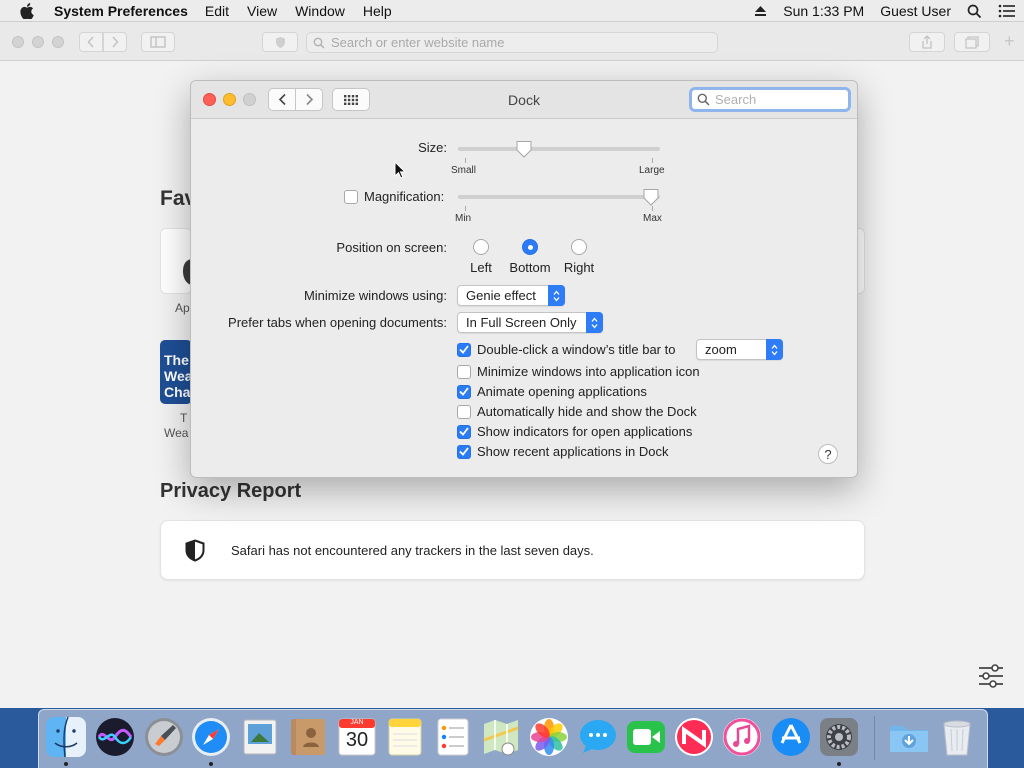  I want to click on safari-close-button, so click(18, 42).